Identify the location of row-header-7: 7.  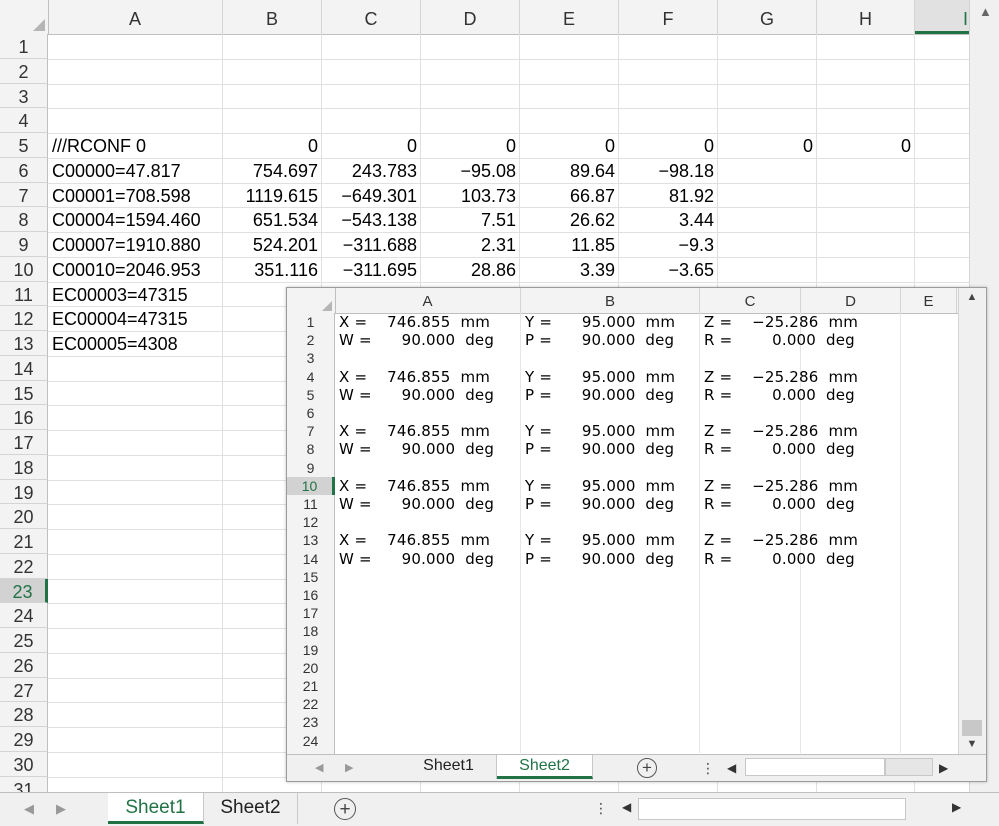
(24, 195).